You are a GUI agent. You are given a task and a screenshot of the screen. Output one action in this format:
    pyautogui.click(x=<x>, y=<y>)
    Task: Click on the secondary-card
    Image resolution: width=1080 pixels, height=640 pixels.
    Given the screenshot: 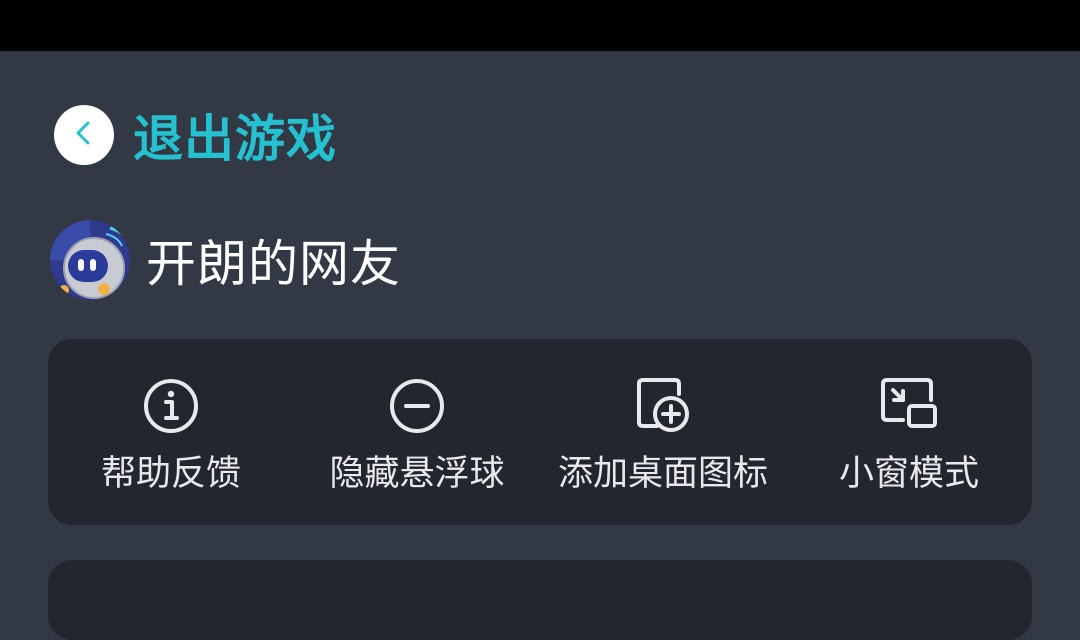 What is the action you would take?
    pyautogui.click(x=540, y=600)
    